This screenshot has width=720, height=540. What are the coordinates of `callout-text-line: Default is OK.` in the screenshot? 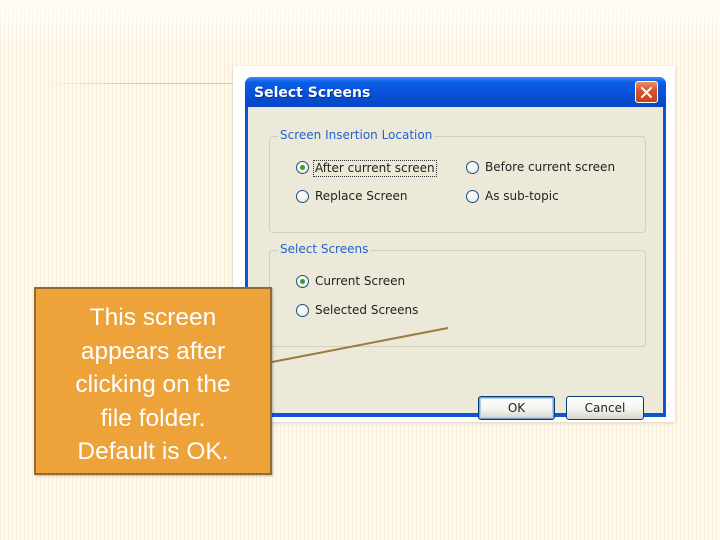 It's located at (153, 451).